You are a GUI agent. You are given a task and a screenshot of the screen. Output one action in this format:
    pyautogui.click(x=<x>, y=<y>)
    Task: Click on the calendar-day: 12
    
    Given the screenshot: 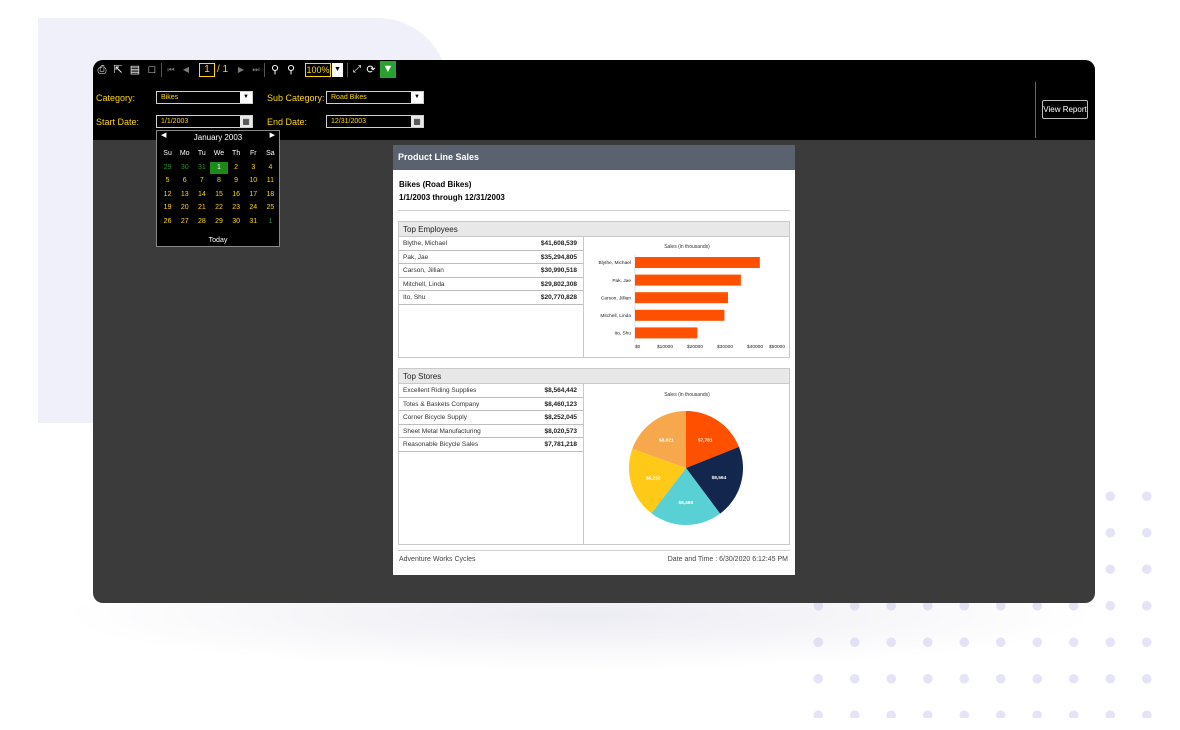 What is the action you would take?
    pyautogui.click(x=167, y=195)
    